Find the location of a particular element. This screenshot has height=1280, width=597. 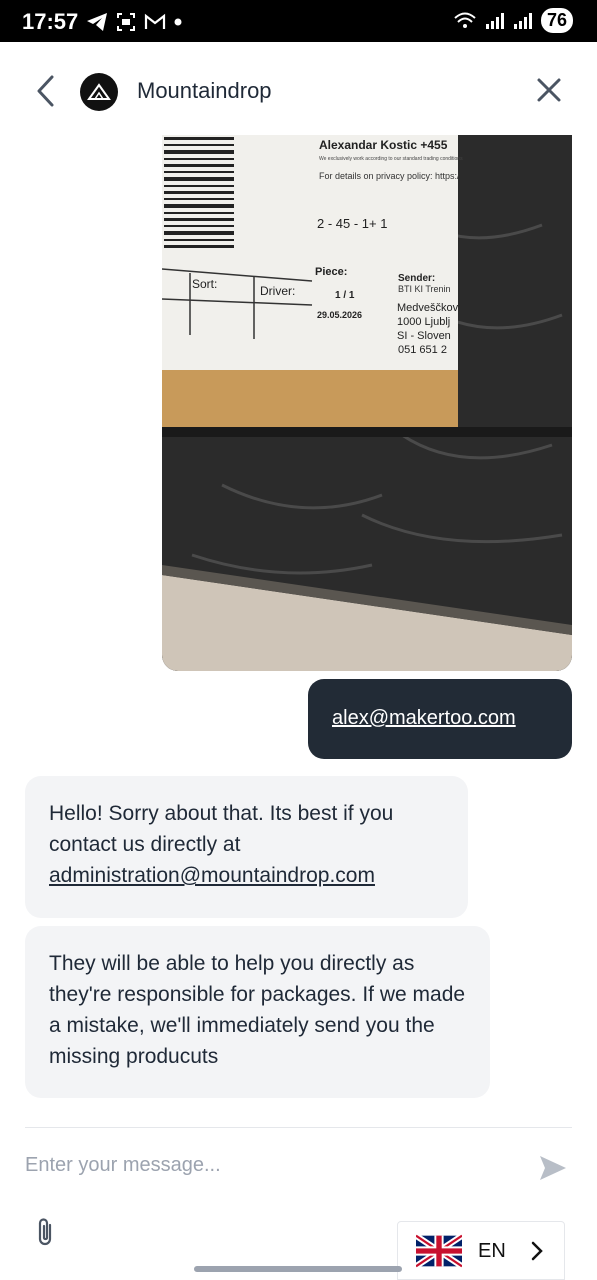

signal-icon is located at coordinates (494, 20).